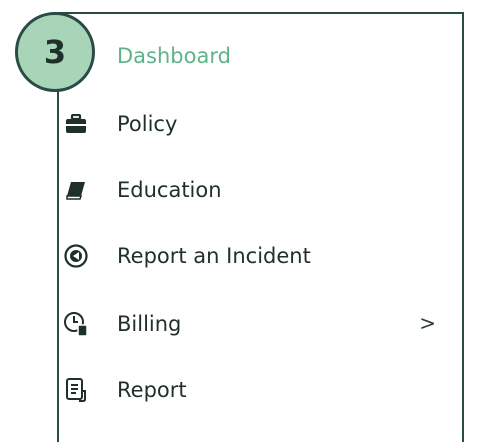  I want to click on step-badge-label: 3, so click(55, 52).